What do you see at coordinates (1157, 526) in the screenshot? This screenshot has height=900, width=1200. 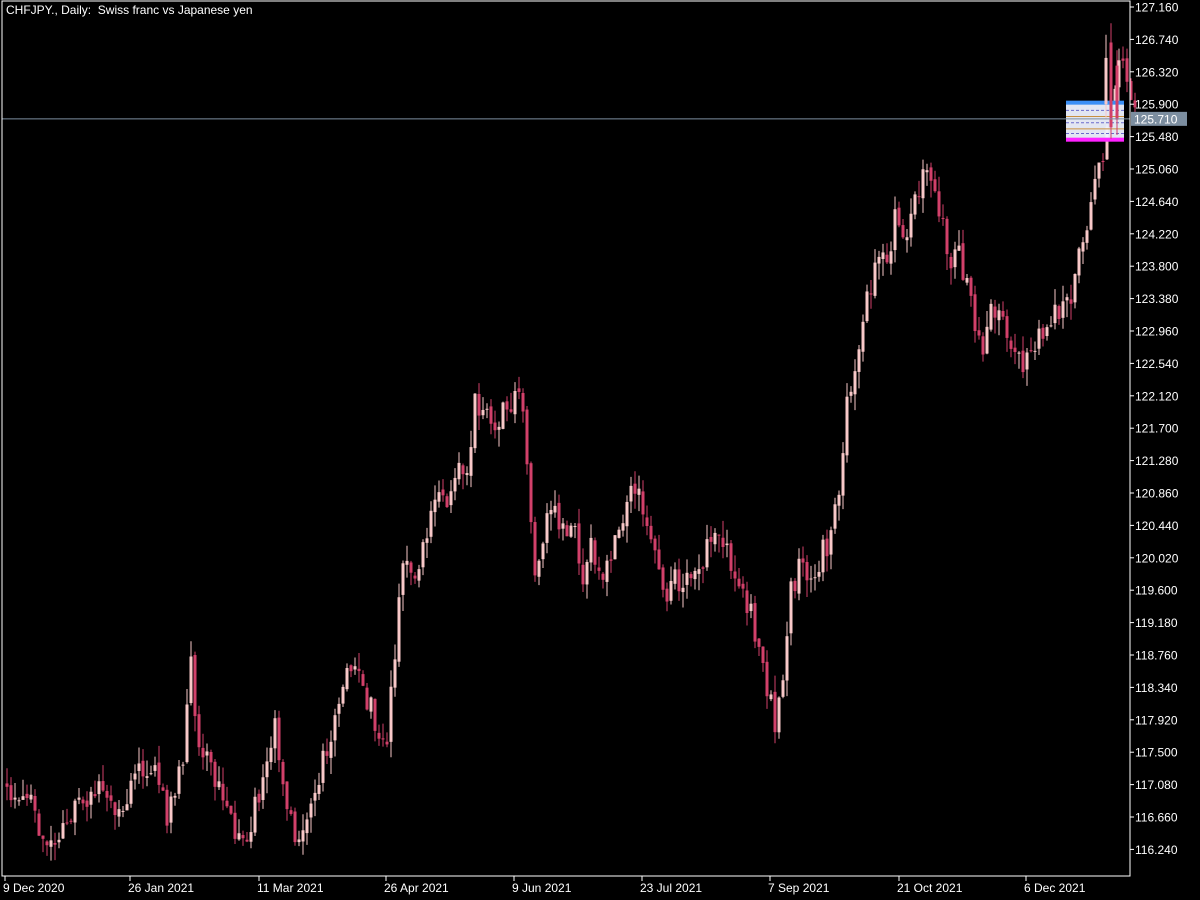 I see `y-tick-label: 120.440` at bounding box center [1157, 526].